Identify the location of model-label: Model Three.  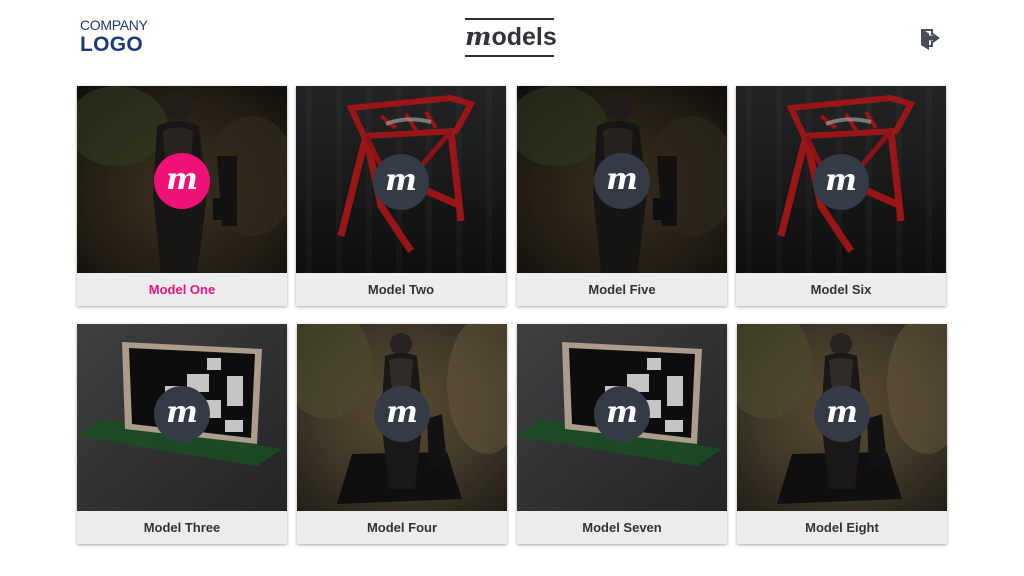
(182, 527).